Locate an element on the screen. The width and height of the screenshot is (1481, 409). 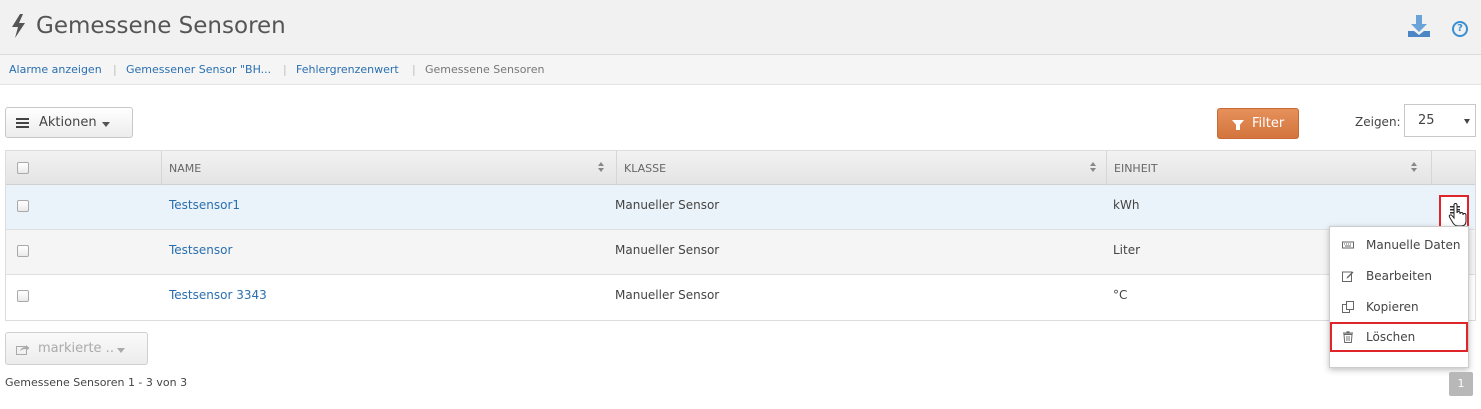
pagination-summary: Gemessene Sensoren 1 - 3 von 3 is located at coordinates (96, 382).